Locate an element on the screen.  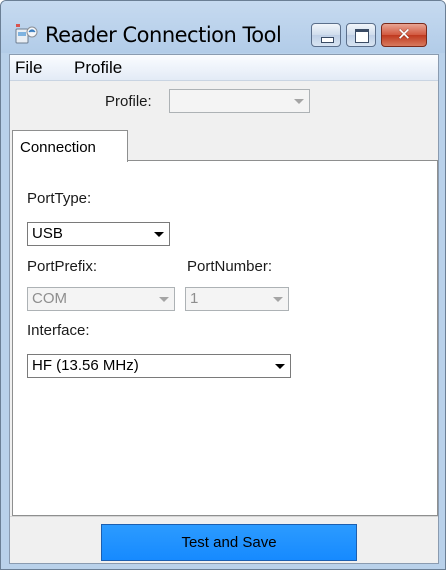
title-bar: Reader Connection Tool ✕ is located at coordinates (223, 27).